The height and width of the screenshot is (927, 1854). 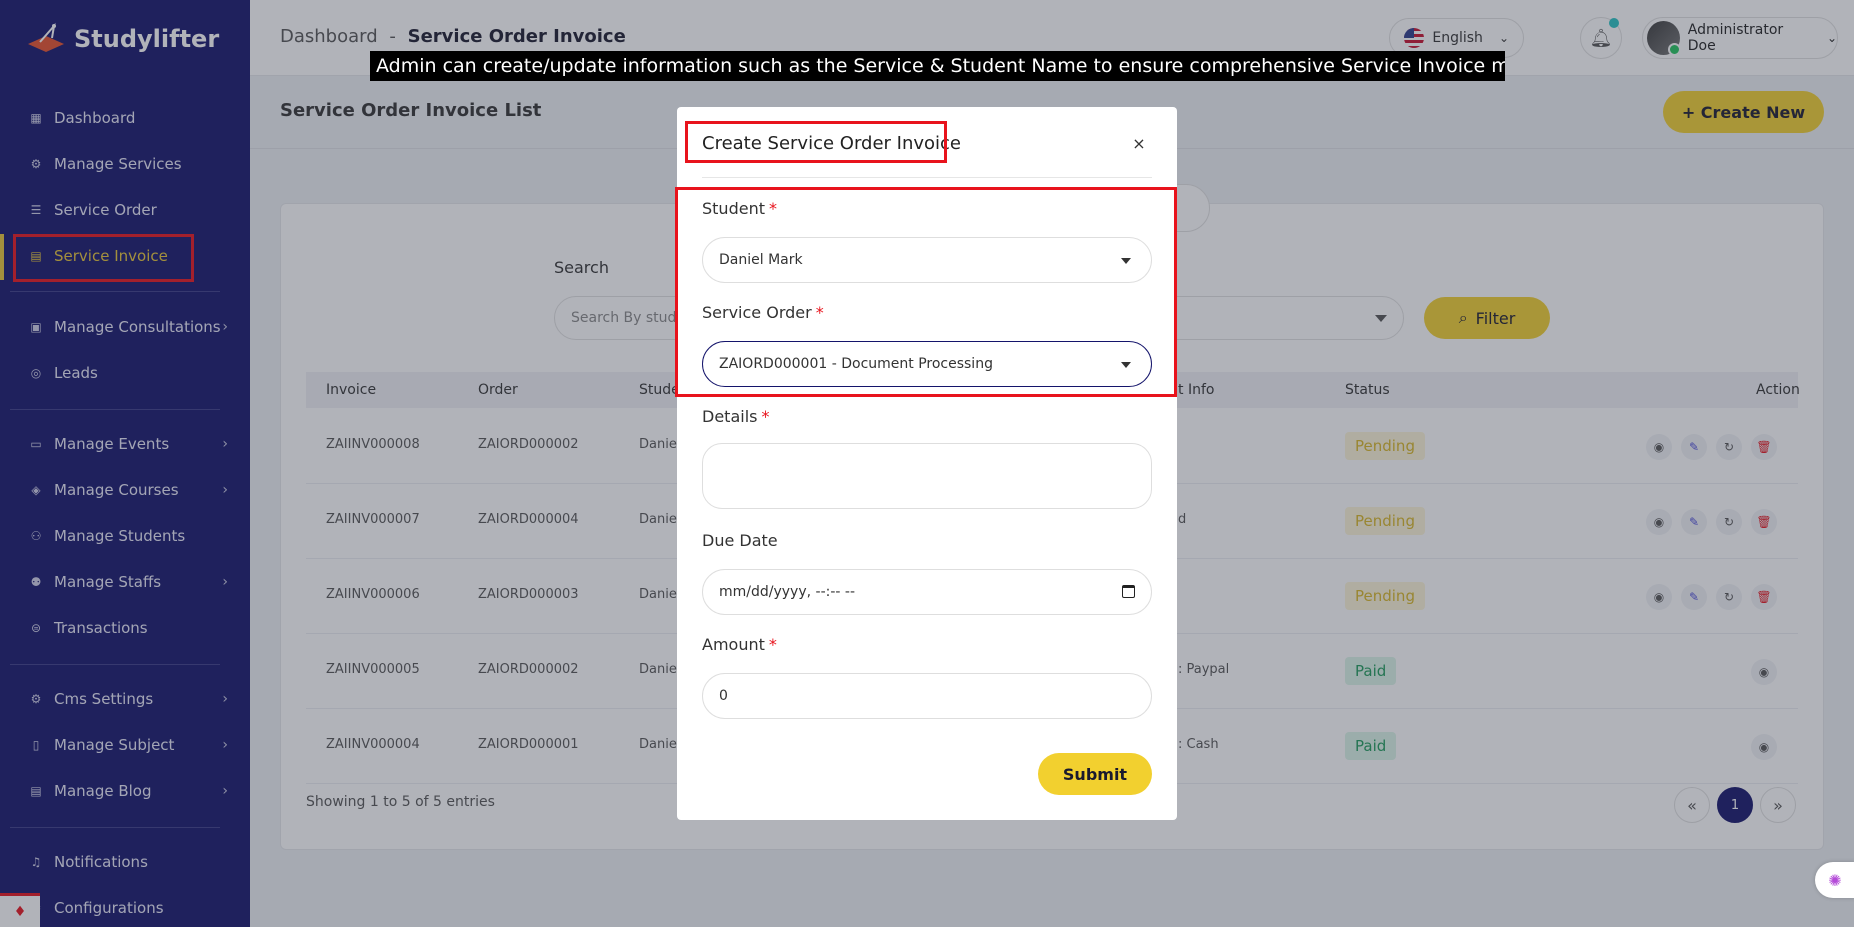 I want to click on amount-label: Amount *, so click(x=739, y=644).